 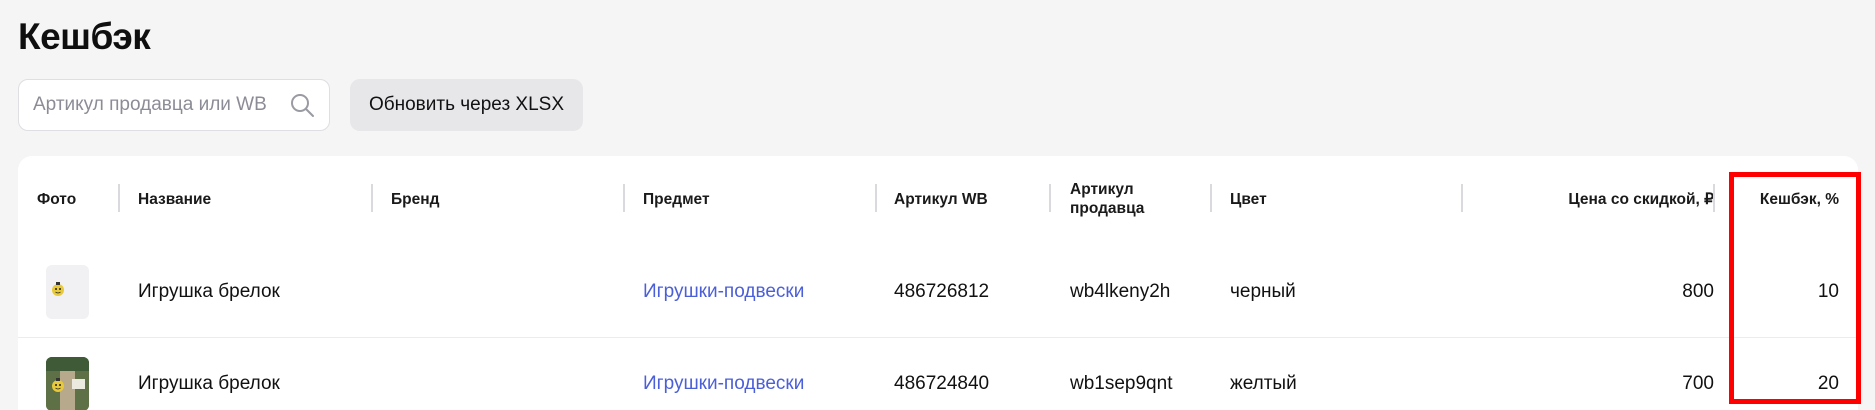 I want to click on header-article-wb: Артикул WB, so click(x=941, y=199).